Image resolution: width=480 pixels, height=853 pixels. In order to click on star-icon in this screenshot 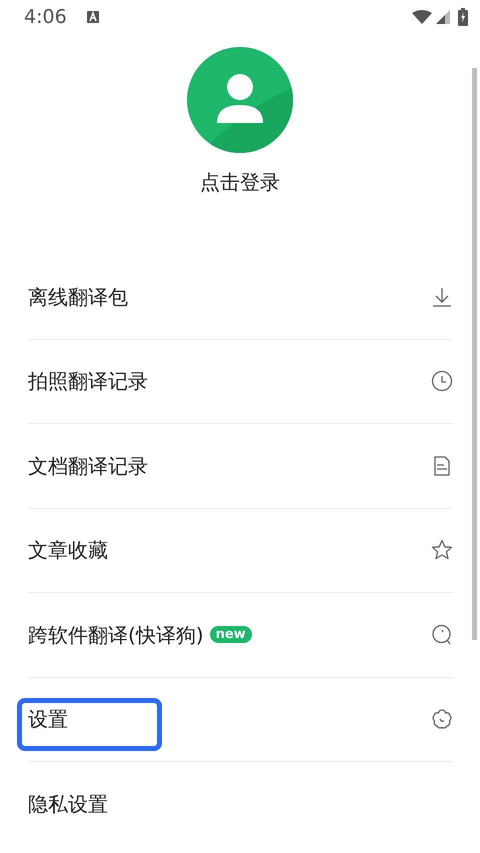, I will do `click(442, 550)`.